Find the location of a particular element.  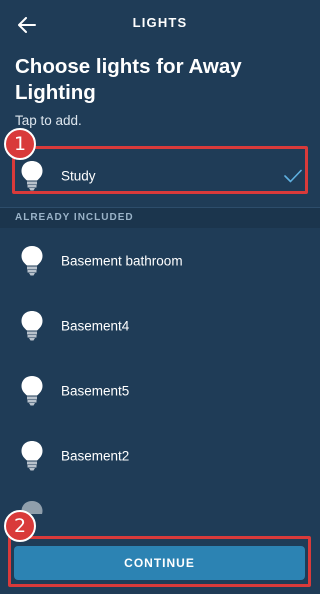

checkmark-icon is located at coordinates (293, 176).